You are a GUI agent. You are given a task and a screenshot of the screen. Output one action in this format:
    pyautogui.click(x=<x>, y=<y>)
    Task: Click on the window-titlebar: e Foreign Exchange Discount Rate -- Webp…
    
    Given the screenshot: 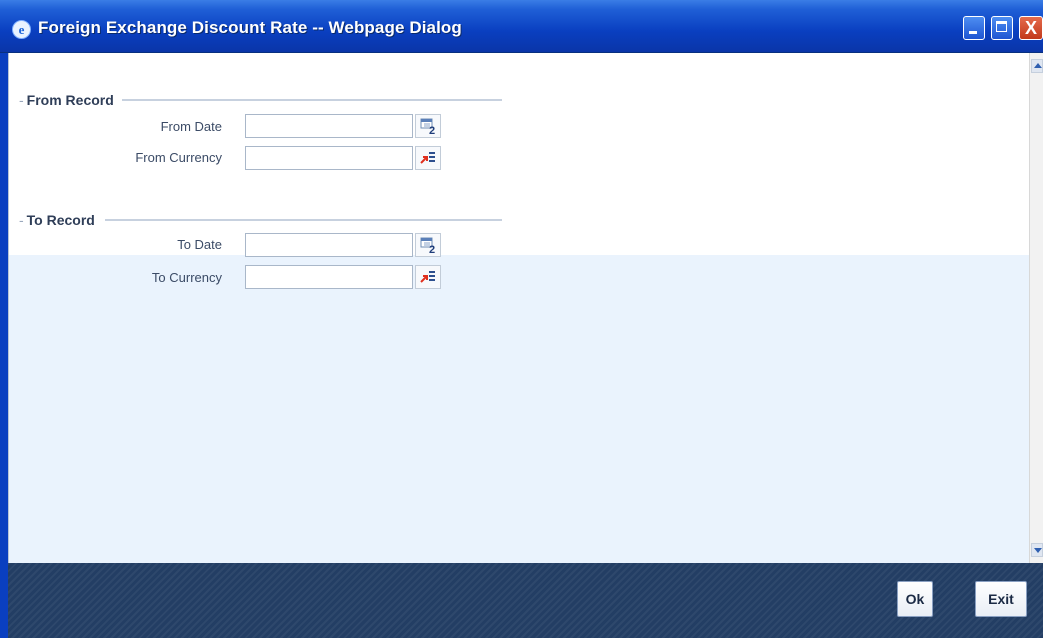 What is the action you would take?
    pyautogui.click(x=521, y=26)
    